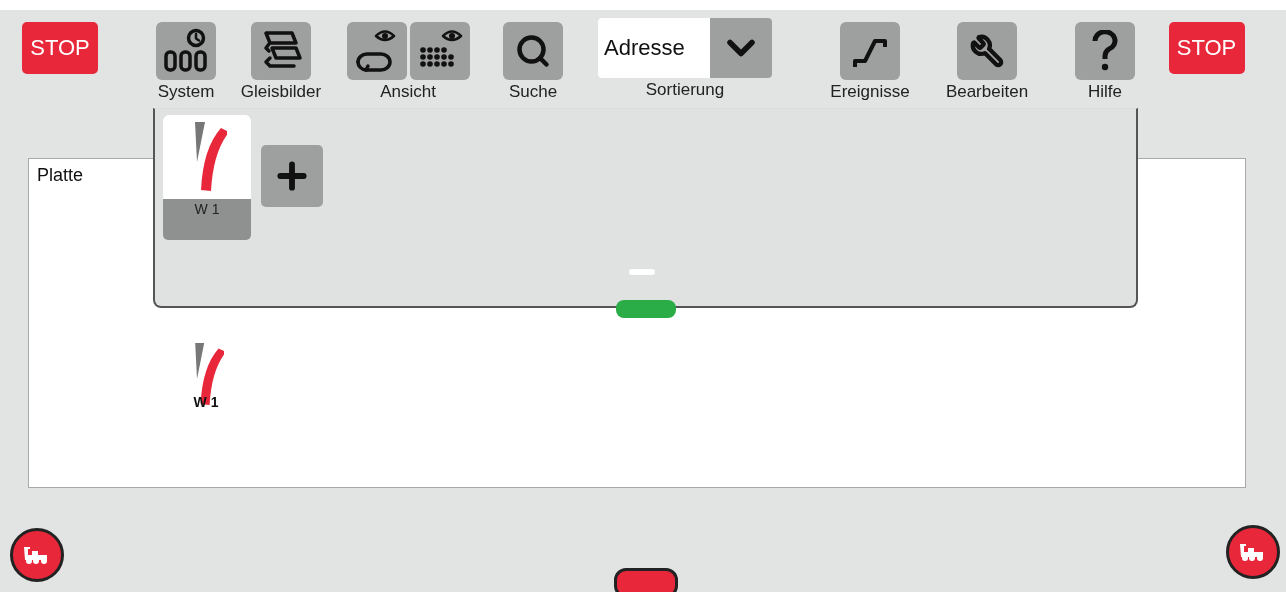 The width and height of the screenshot is (1286, 592). Describe the element at coordinates (206, 402) in the screenshot. I see `switch-label: W 1` at that location.